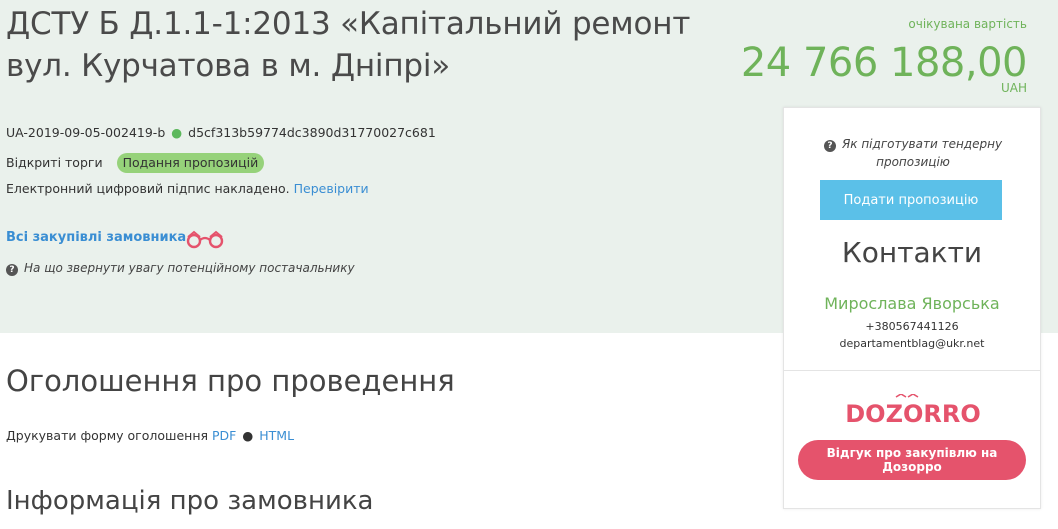 The height and width of the screenshot is (529, 1058). I want to click on expected-value-label: очікувана вартість, so click(967, 24).